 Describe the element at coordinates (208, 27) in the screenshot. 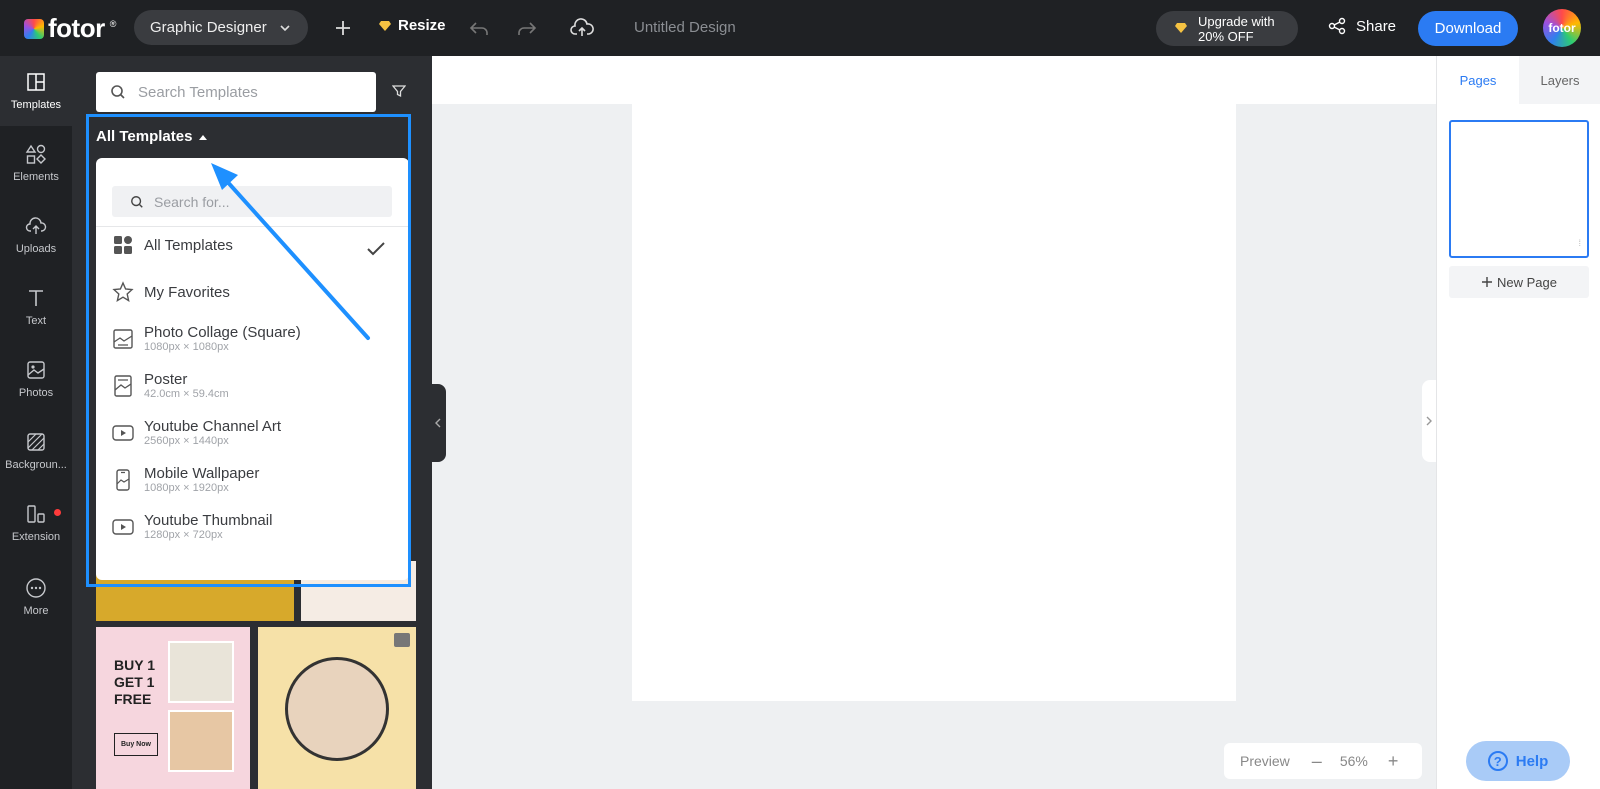

I see `role-label: Graphic Designer` at that location.